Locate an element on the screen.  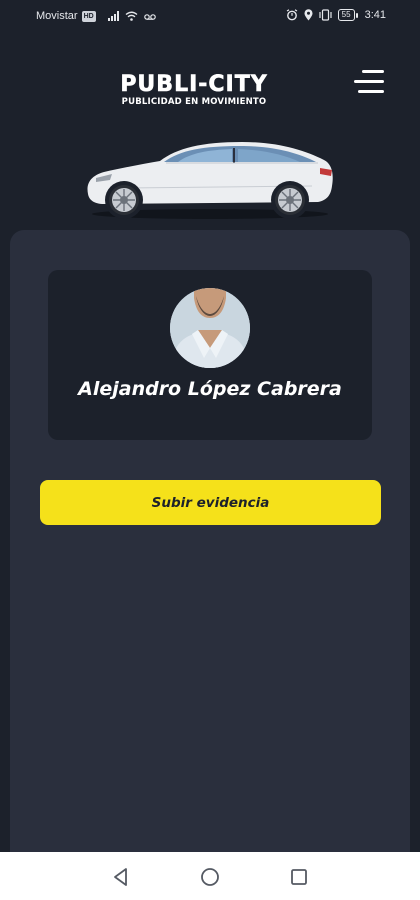
logo-title: PUBLI-CITY is located at coordinates (194, 84).